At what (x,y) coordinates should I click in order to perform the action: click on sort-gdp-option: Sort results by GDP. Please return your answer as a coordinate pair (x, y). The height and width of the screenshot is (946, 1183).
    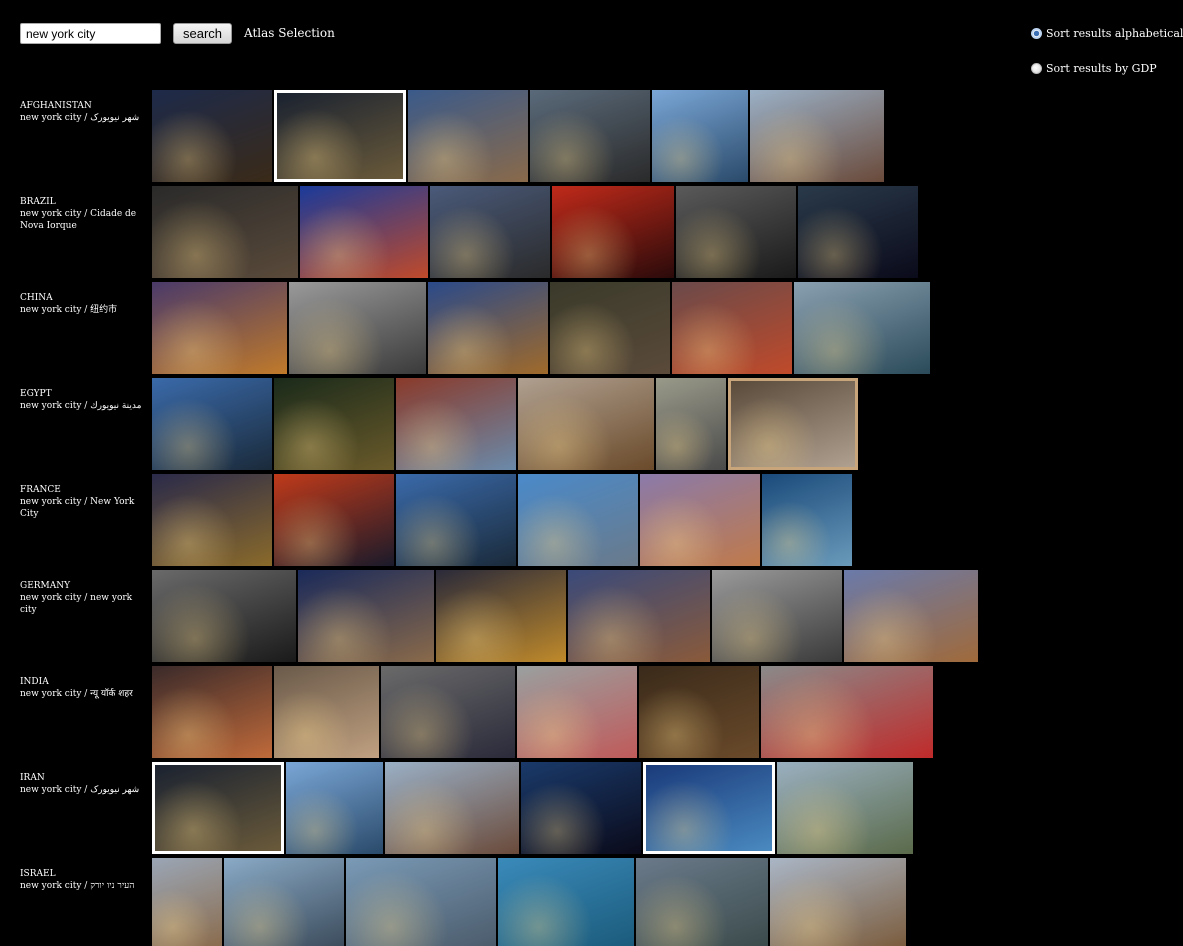
    Looking at the image, I should click on (1094, 68).